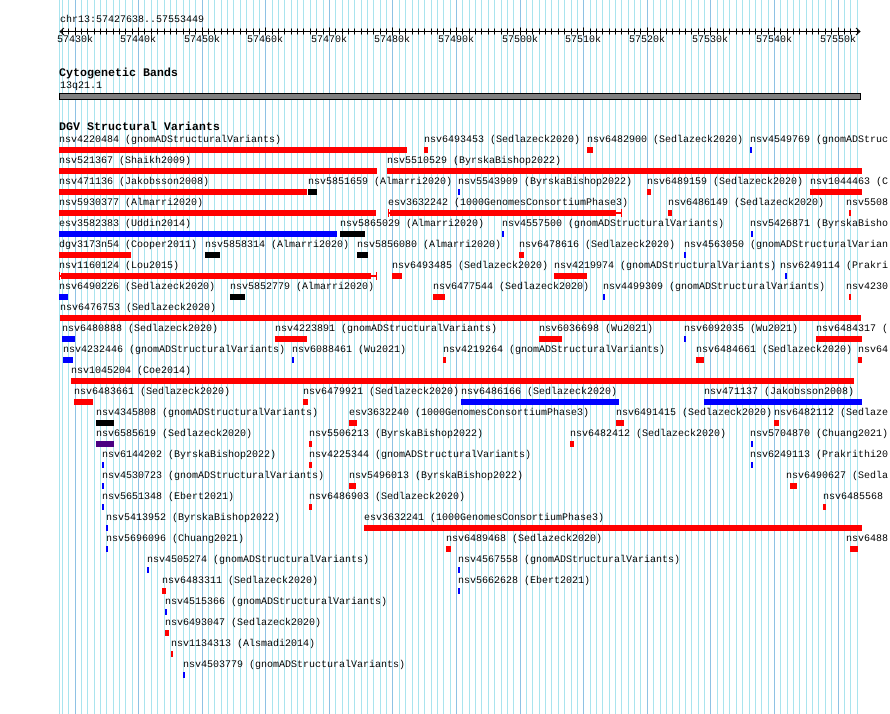  What do you see at coordinates (436, 476) in the screenshot?
I see `variant-label: nsv5496013 (ByrskaBishop2022)` at bounding box center [436, 476].